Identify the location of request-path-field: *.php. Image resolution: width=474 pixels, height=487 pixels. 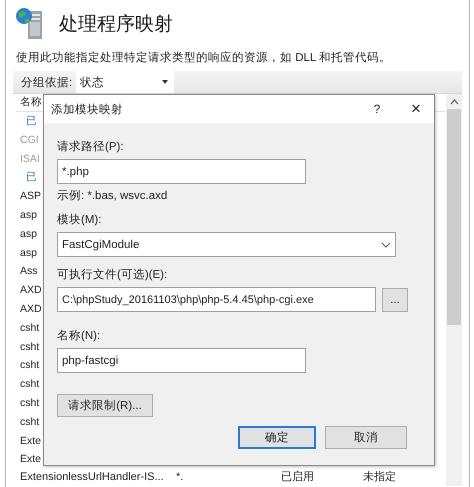
(181, 171).